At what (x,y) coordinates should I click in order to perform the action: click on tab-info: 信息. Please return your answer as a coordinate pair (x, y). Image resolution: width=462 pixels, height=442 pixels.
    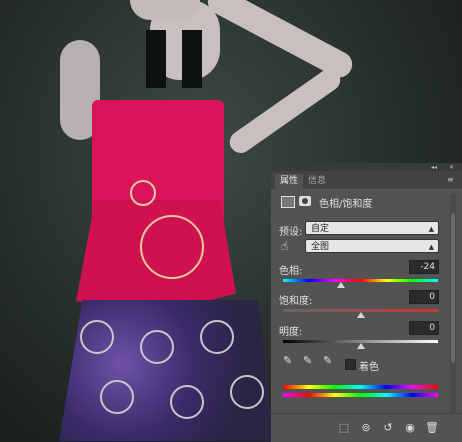
    Looking at the image, I should click on (317, 181).